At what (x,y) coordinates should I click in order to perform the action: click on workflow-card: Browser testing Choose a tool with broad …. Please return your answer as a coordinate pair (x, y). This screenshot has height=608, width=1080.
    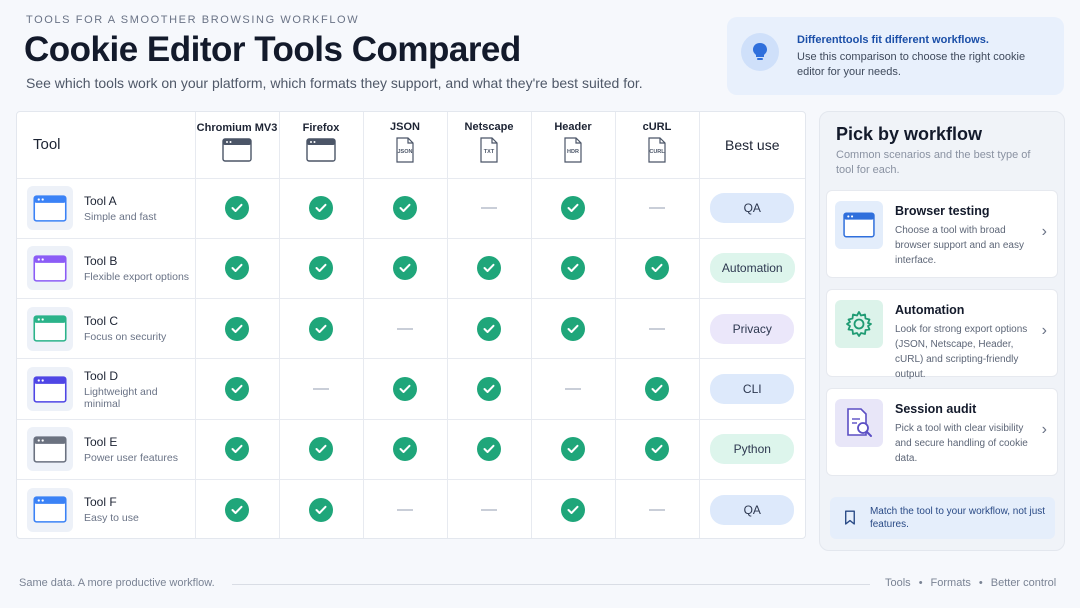
    Looking at the image, I should click on (942, 234).